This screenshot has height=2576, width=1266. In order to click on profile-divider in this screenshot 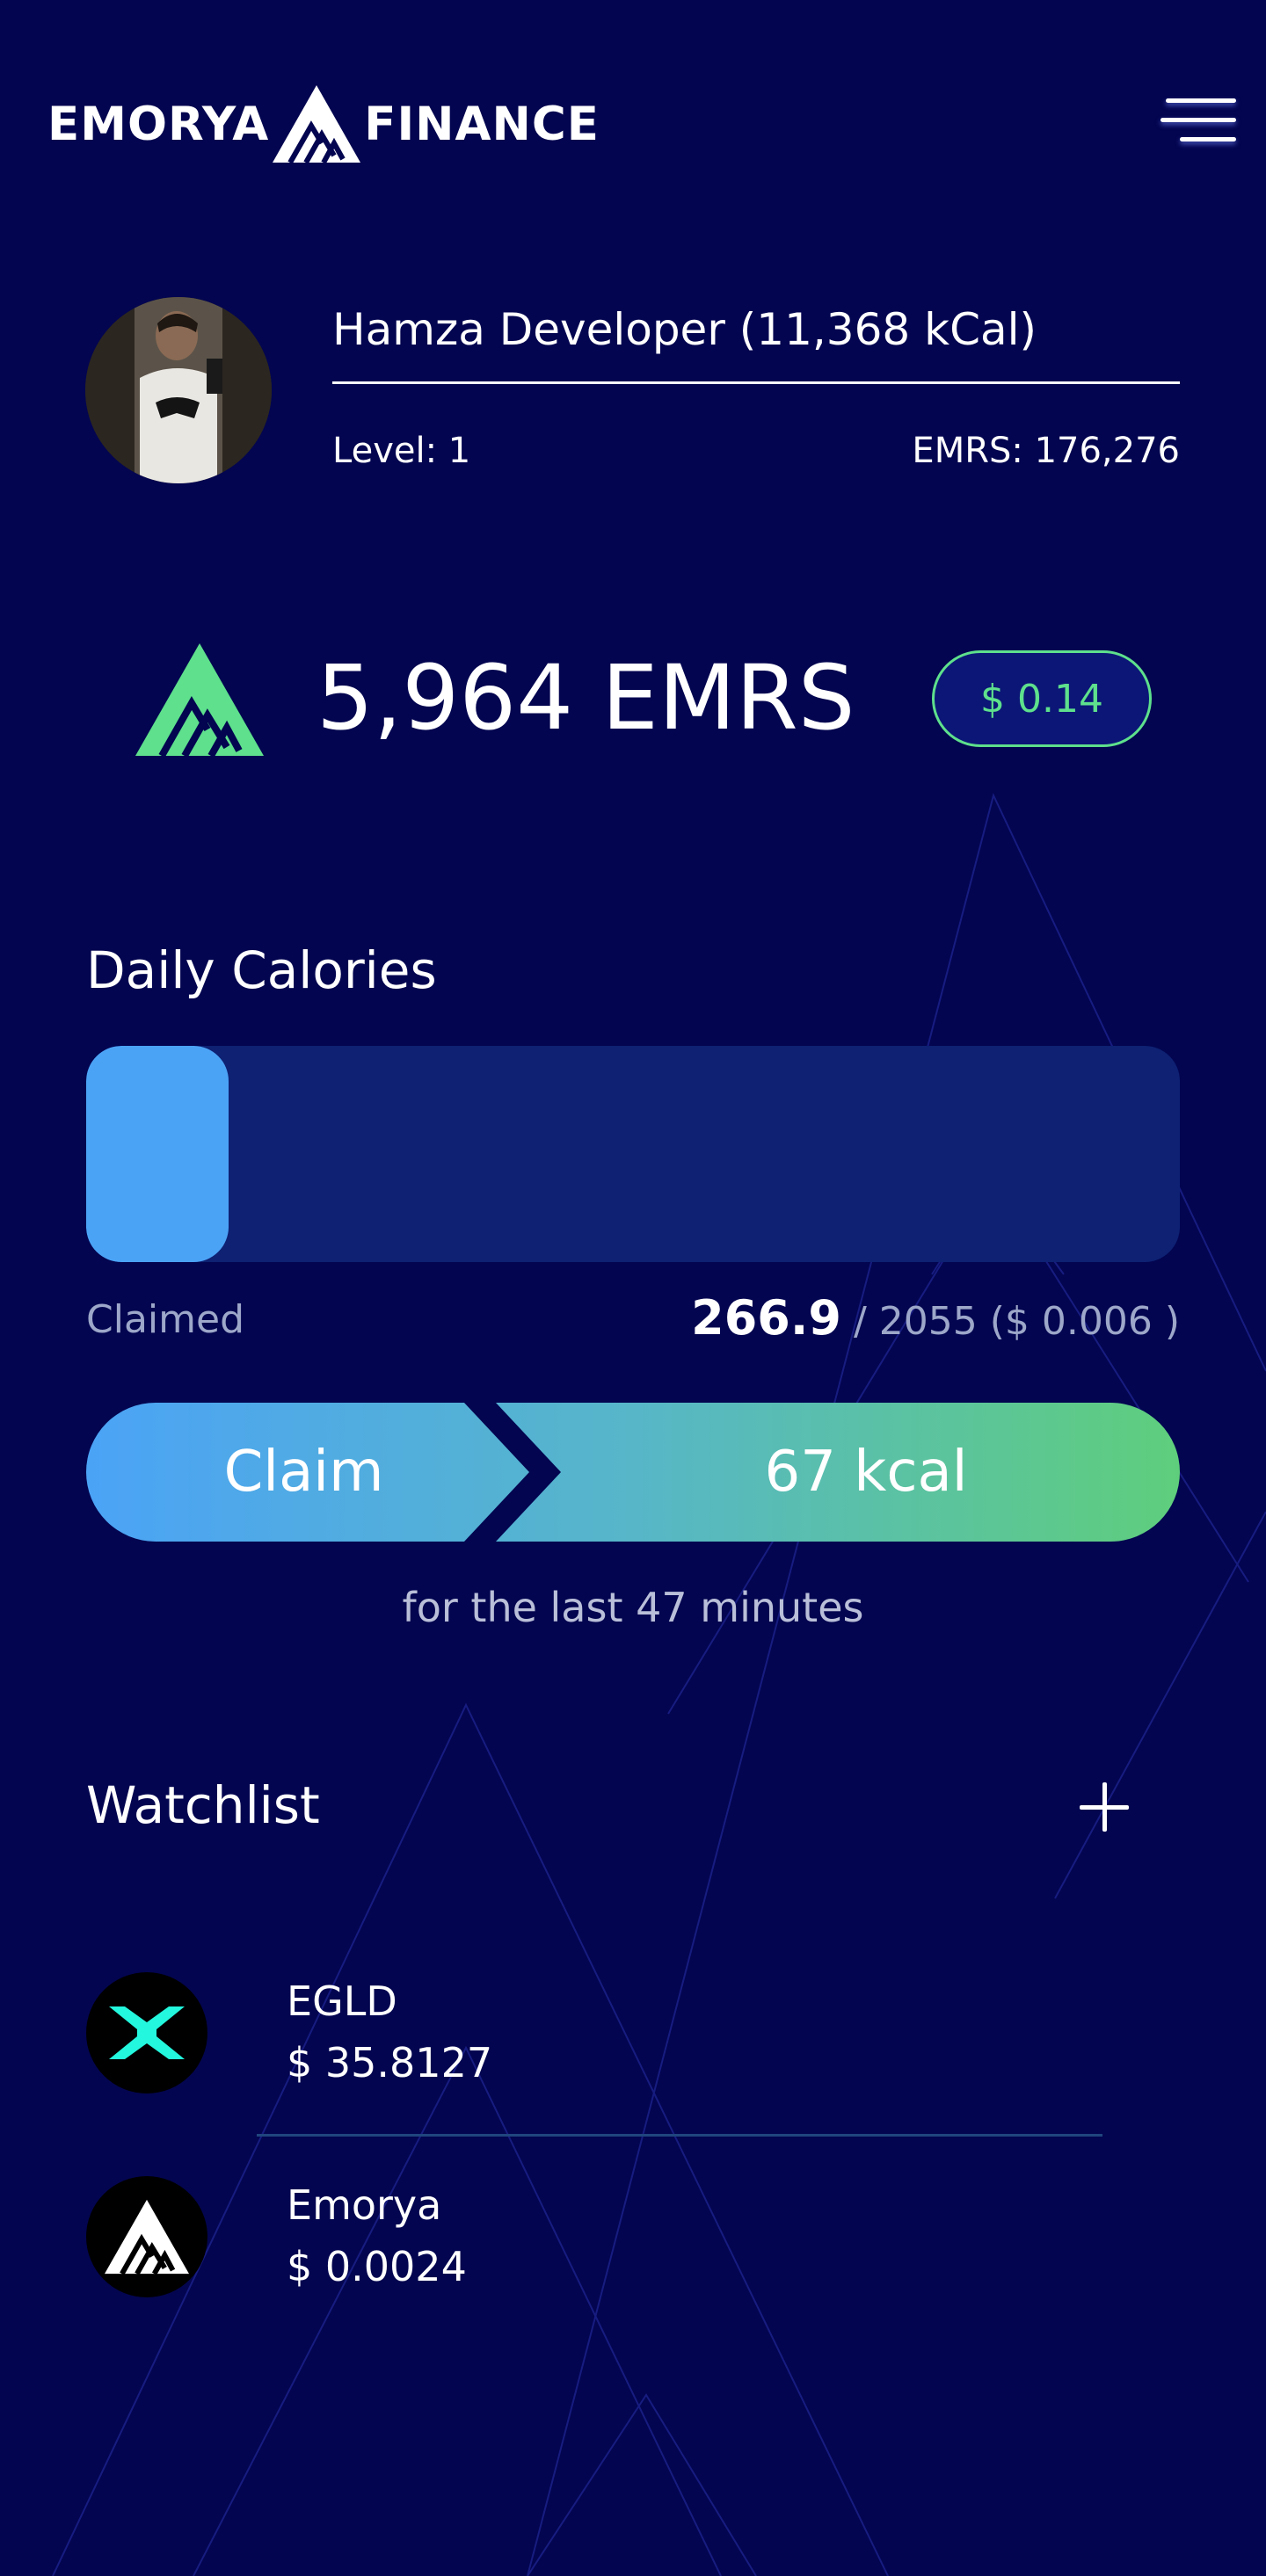, I will do `click(756, 382)`.